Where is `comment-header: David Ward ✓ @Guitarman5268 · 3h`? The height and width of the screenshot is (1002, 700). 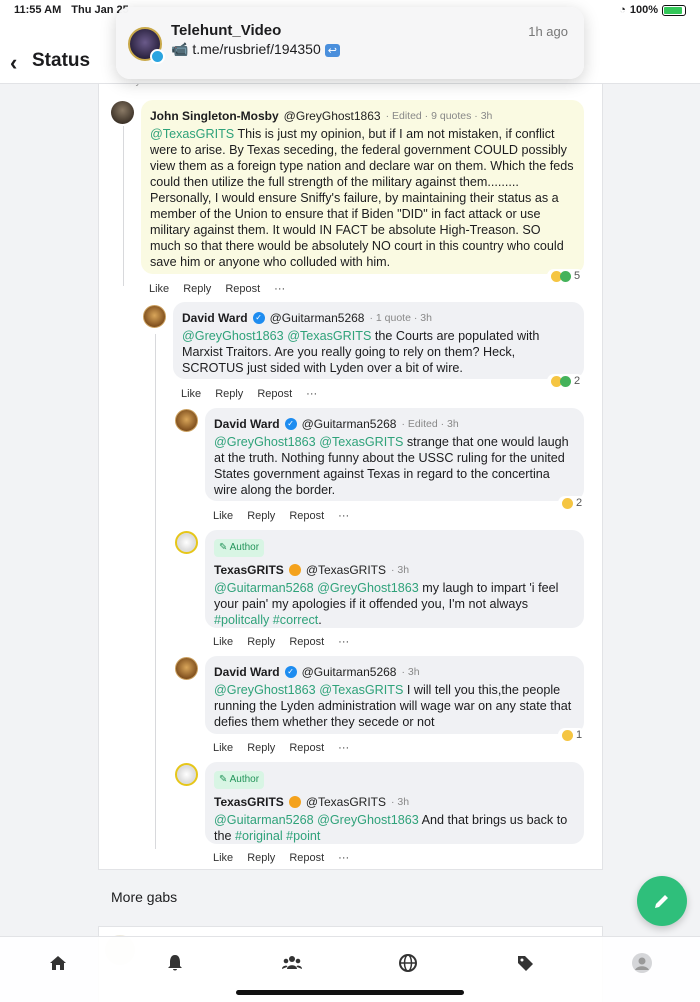
comment-header: David Ward ✓ @Guitarman5268 · 3h is located at coordinates (394, 672).